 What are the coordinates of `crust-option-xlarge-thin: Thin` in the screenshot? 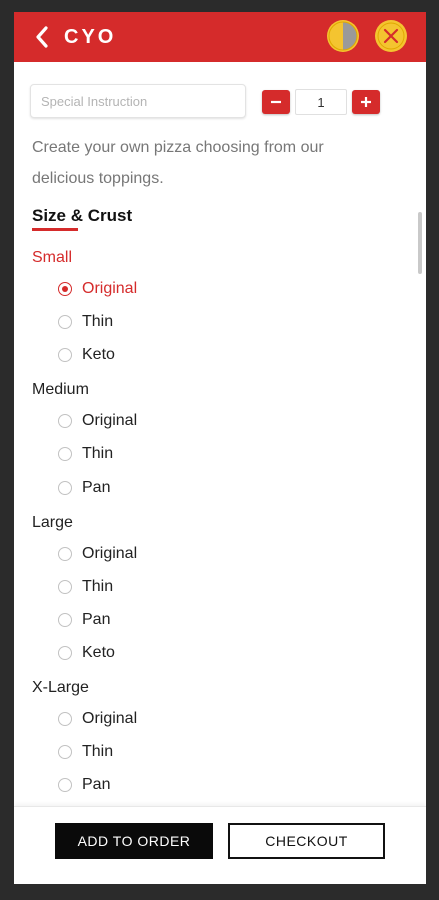 It's located at (85, 752).